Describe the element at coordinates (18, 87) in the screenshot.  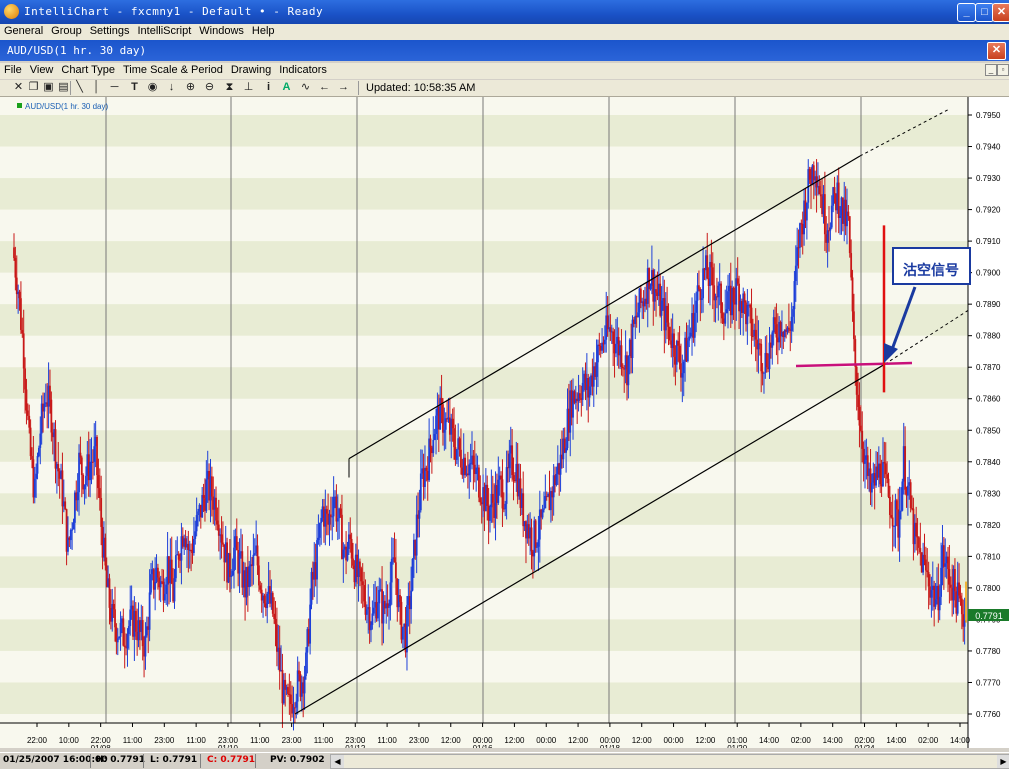
I see `crosshair-icon: ✕` at that location.